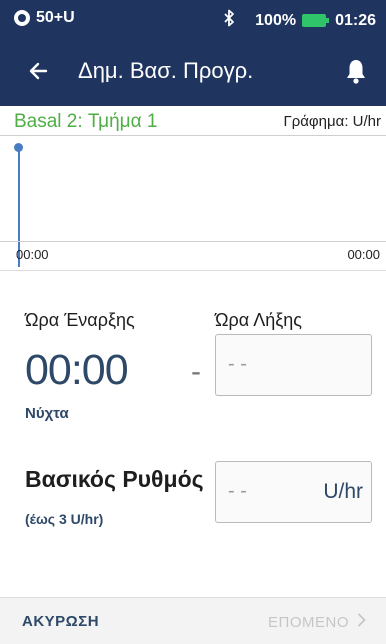 The image size is (386, 644). What do you see at coordinates (237, 364) in the screenshot?
I see `end-time-placeholder: - -` at bounding box center [237, 364].